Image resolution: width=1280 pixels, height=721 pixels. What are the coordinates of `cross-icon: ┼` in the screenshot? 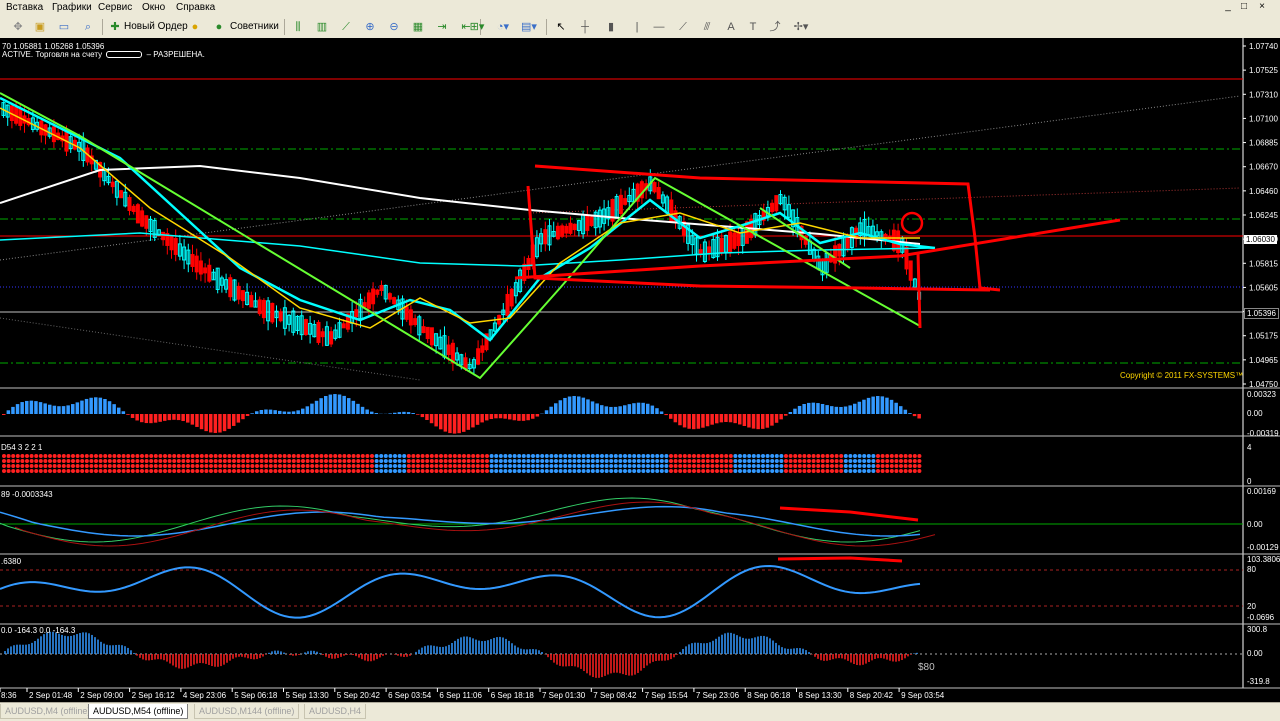 It's located at (585, 27).